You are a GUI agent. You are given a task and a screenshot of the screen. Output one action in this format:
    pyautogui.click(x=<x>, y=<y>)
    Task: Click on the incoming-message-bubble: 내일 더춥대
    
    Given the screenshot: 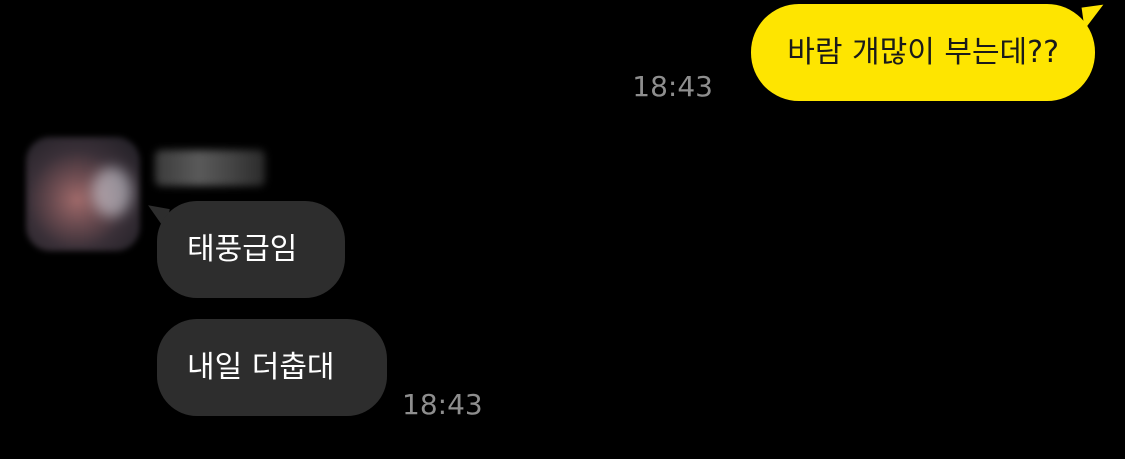 What is the action you would take?
    pyautogui.click(x=272, y=367)
    